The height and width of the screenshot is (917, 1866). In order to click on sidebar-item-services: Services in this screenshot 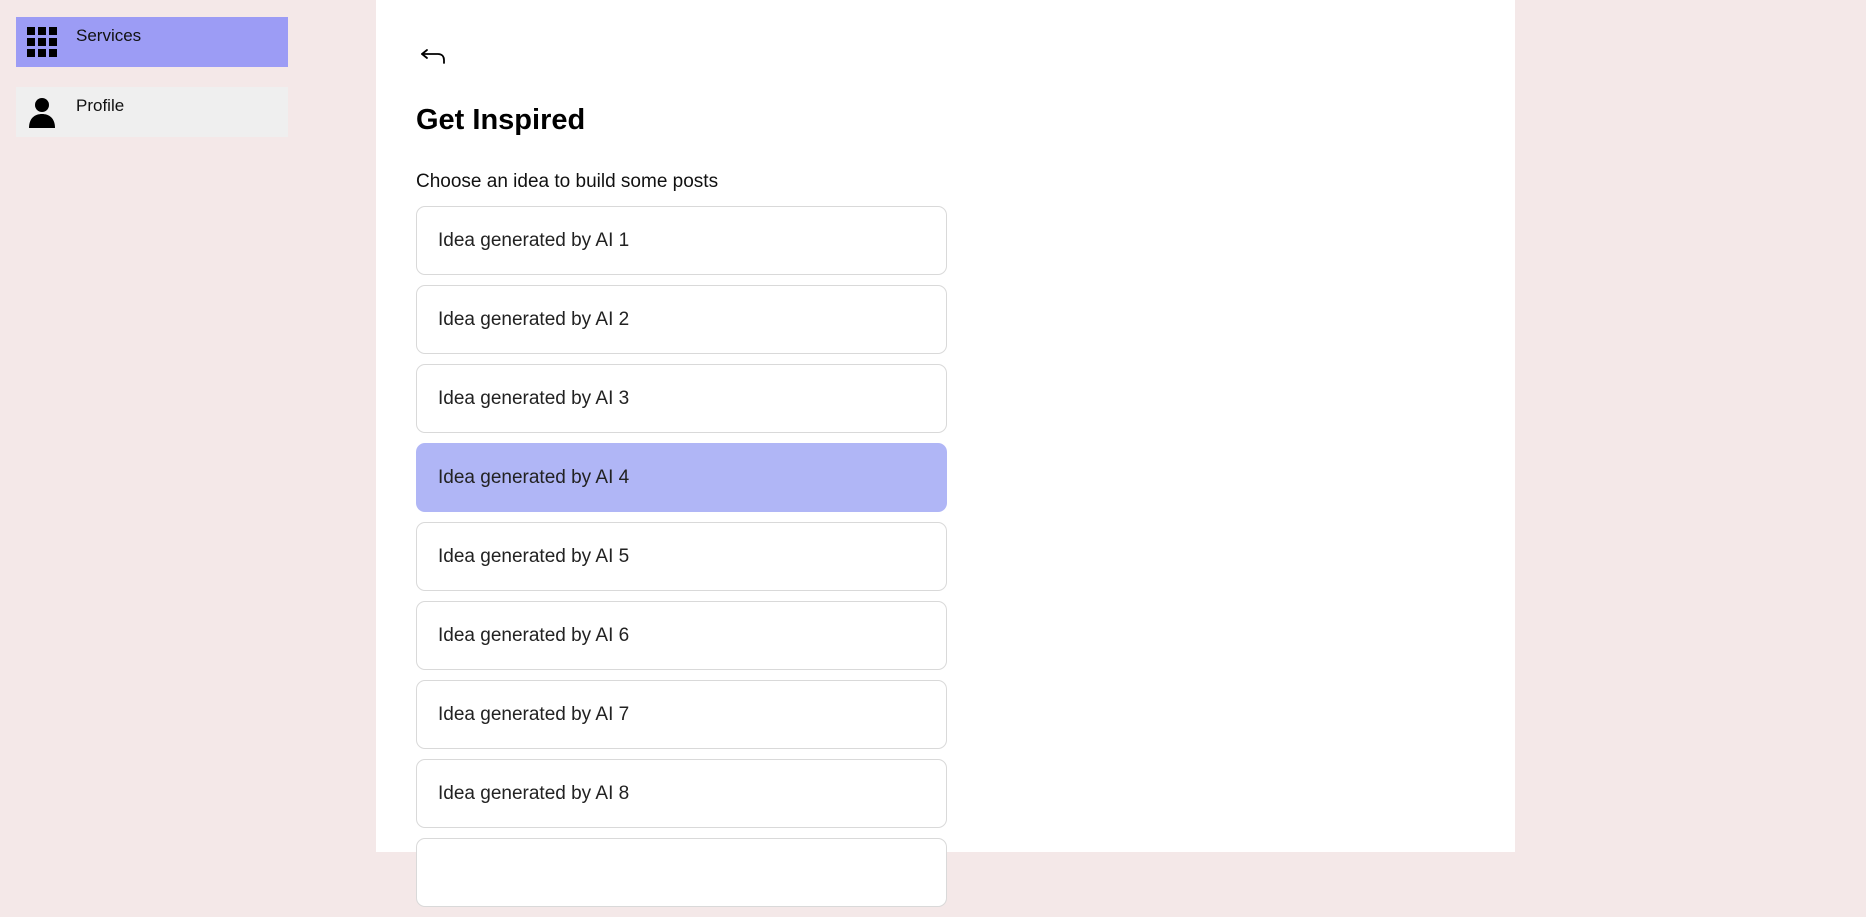, I will do `click(152, 42)`.